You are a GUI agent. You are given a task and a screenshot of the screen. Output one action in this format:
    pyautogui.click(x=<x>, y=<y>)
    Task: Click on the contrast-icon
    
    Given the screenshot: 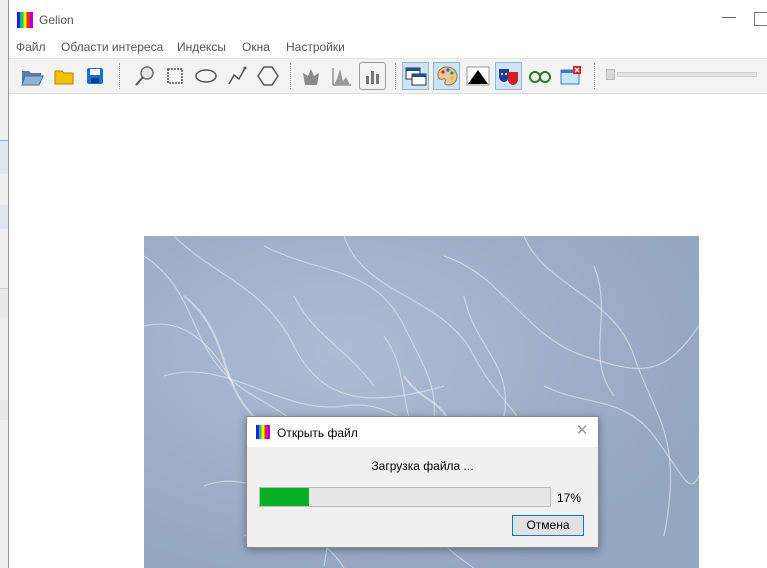 What is the action you would take?
    pyautogui.click(x=477, y=76)
    